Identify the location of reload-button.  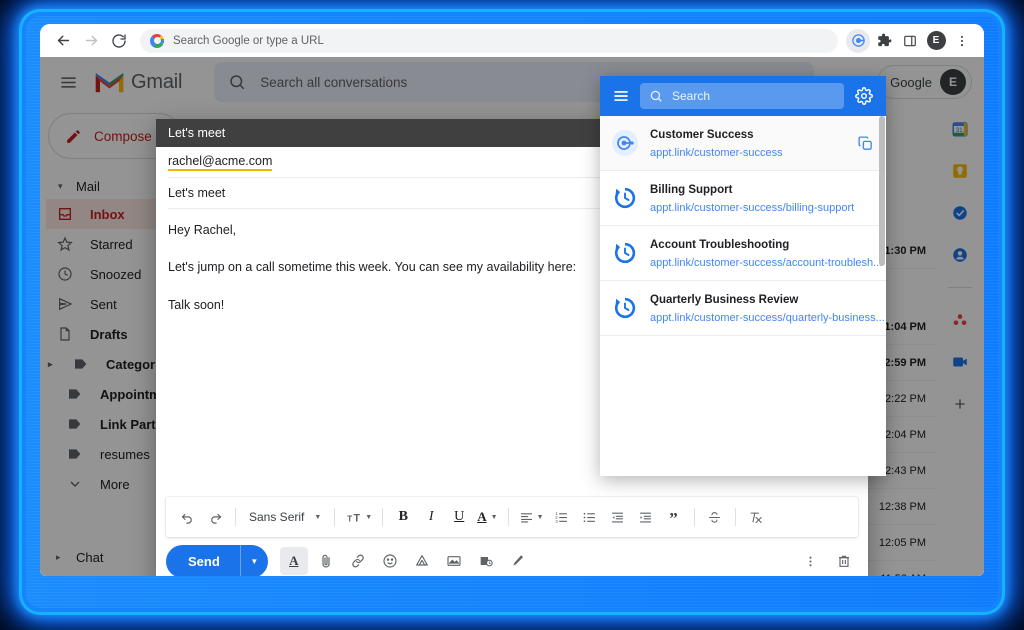
(119, 41).